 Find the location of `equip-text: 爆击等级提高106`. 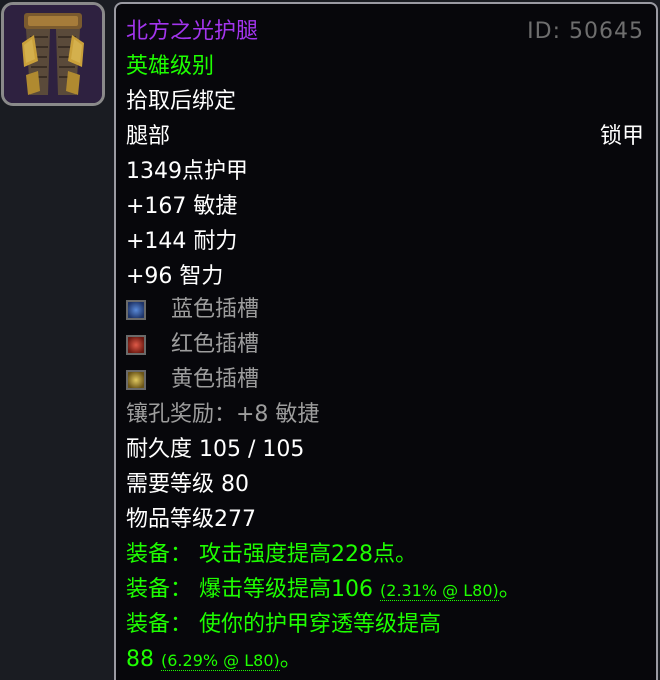

equip-text: 爆击等级提高106 is located at coordinates (286, 589).